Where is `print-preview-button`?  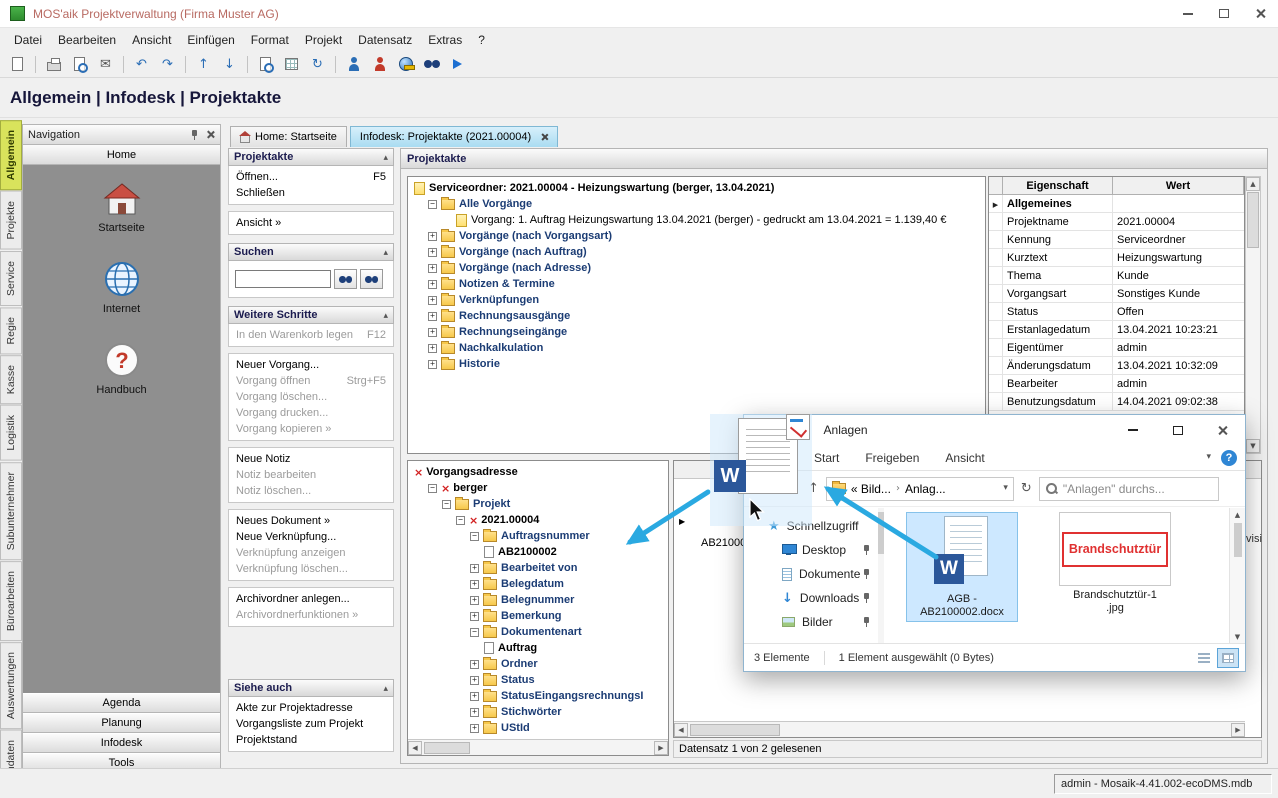 print-preview-button is located at coordinates (79, 64).